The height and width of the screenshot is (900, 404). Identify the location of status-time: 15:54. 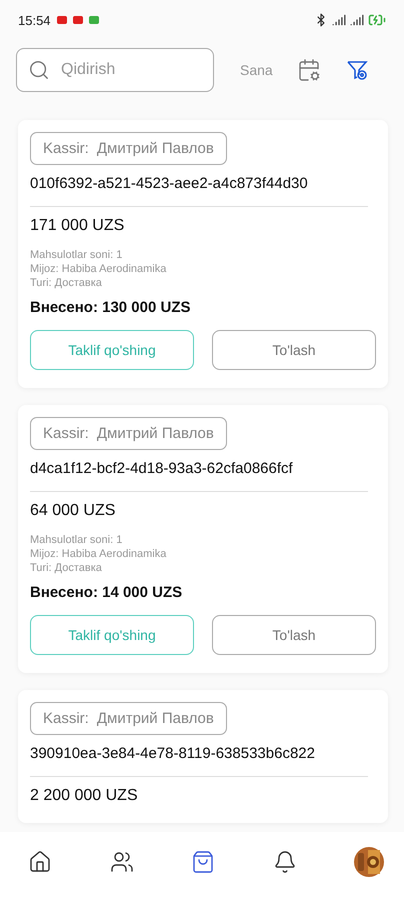
(34, 20).